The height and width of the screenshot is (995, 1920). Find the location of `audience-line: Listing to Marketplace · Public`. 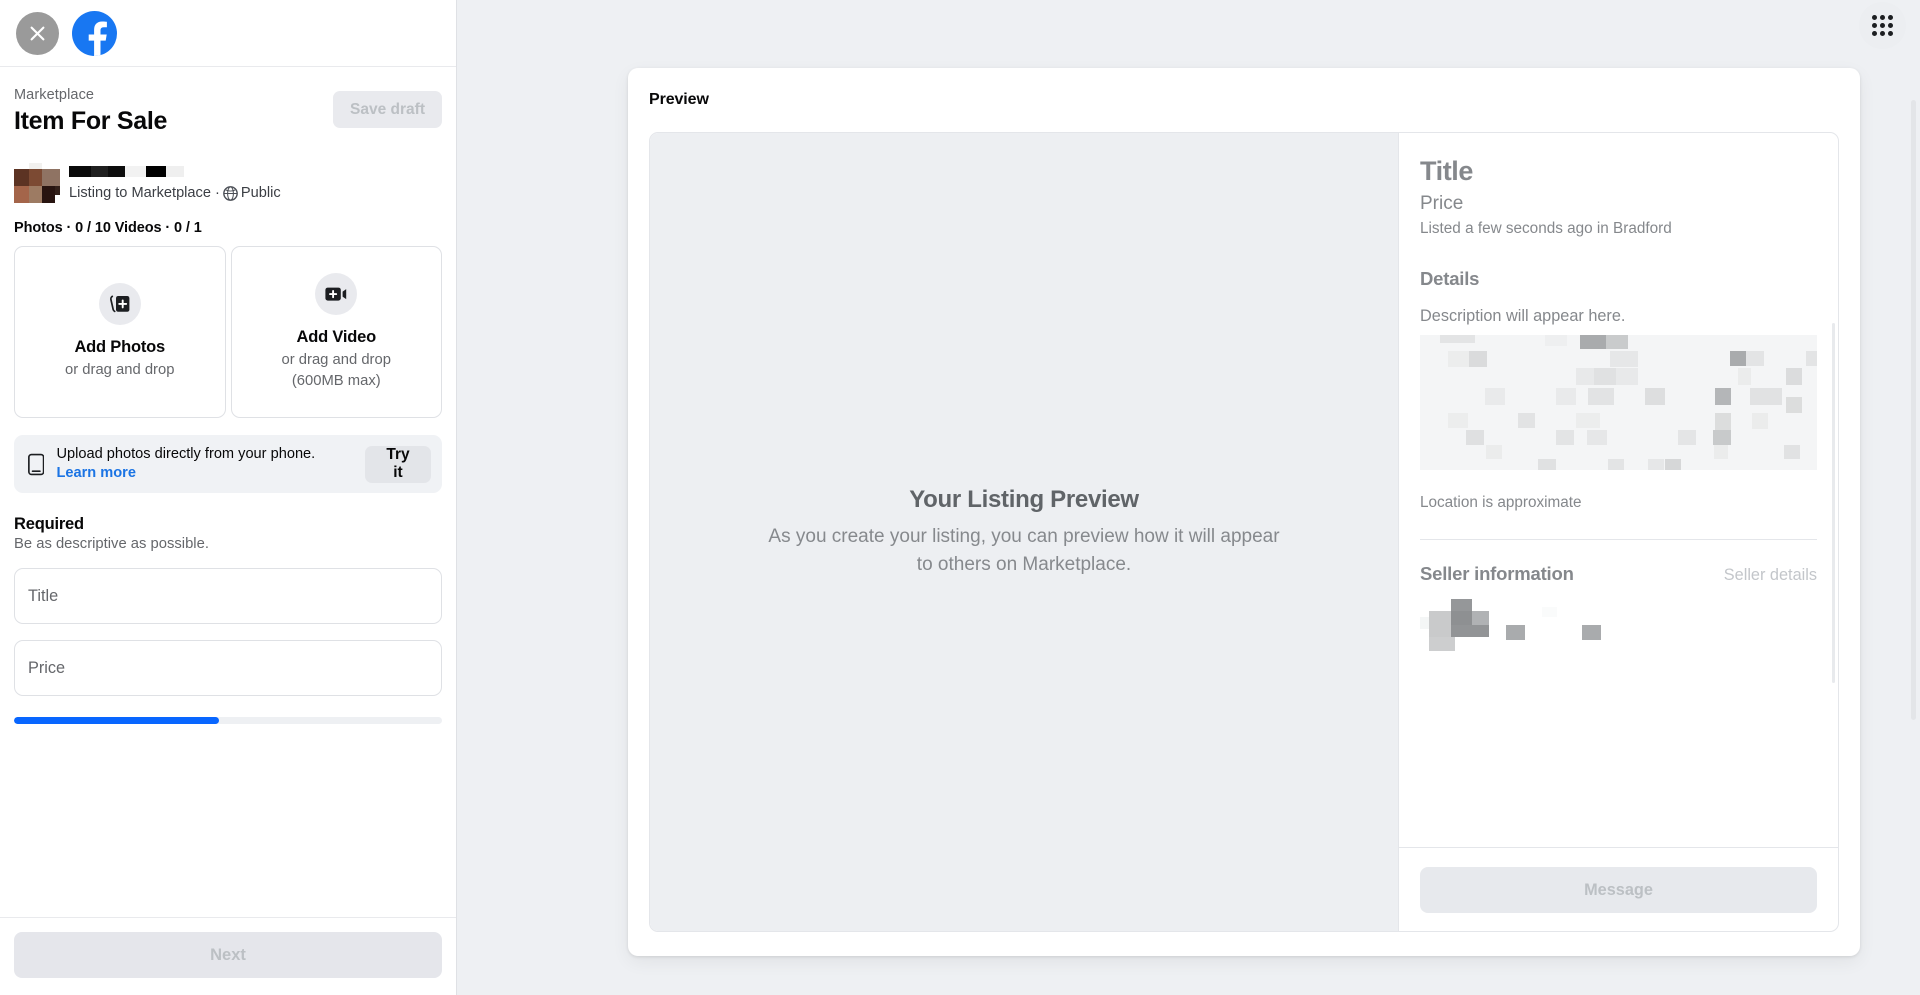

audience-line: Listing to Marketplace · Public is located at coordinates (175, 193).